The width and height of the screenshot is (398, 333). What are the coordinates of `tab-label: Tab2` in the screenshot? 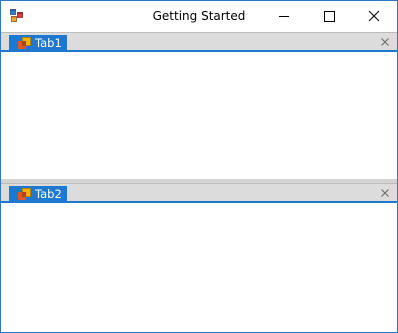 It's located at (48, 194).